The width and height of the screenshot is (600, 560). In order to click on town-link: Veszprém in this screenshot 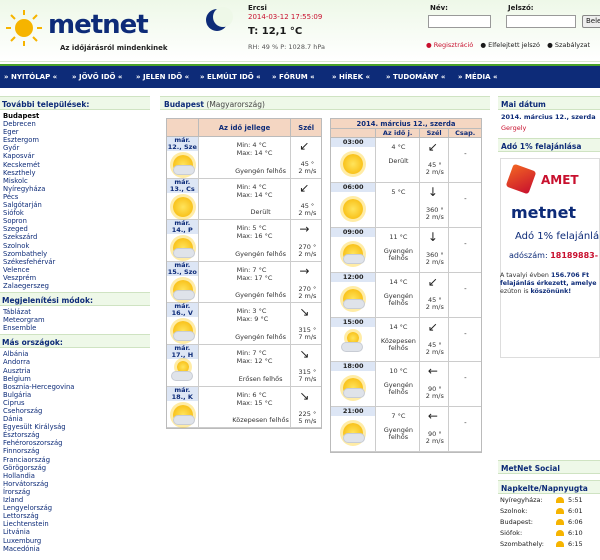, I will do `click(75, 278)`.